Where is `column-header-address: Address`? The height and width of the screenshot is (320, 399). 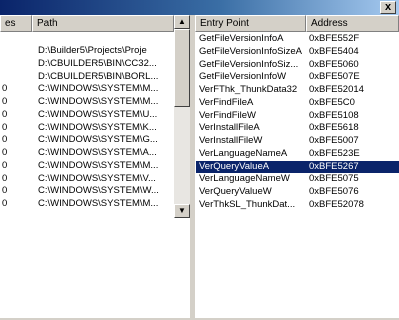
column-header-address: Address is located at coordinates (352, 23).